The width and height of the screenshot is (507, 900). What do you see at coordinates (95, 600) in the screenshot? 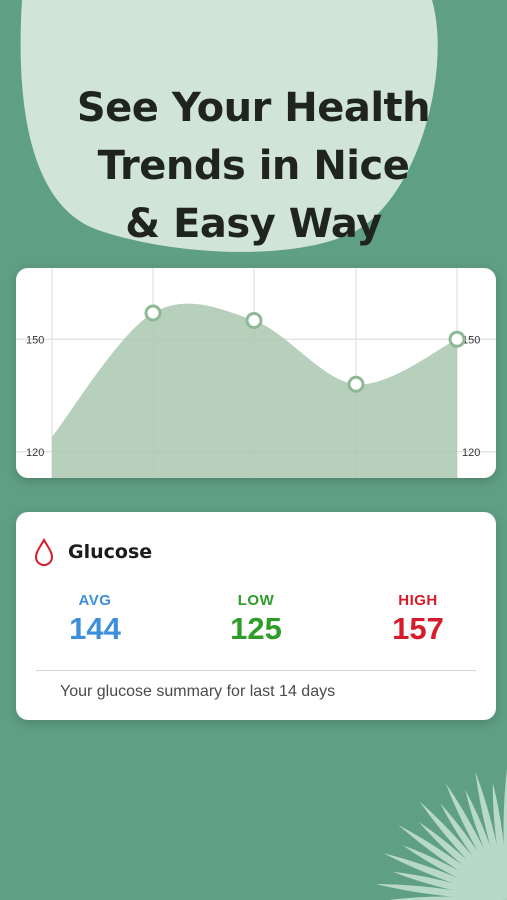
I see `avg-label: AVG` at bounding box center [95, 600].